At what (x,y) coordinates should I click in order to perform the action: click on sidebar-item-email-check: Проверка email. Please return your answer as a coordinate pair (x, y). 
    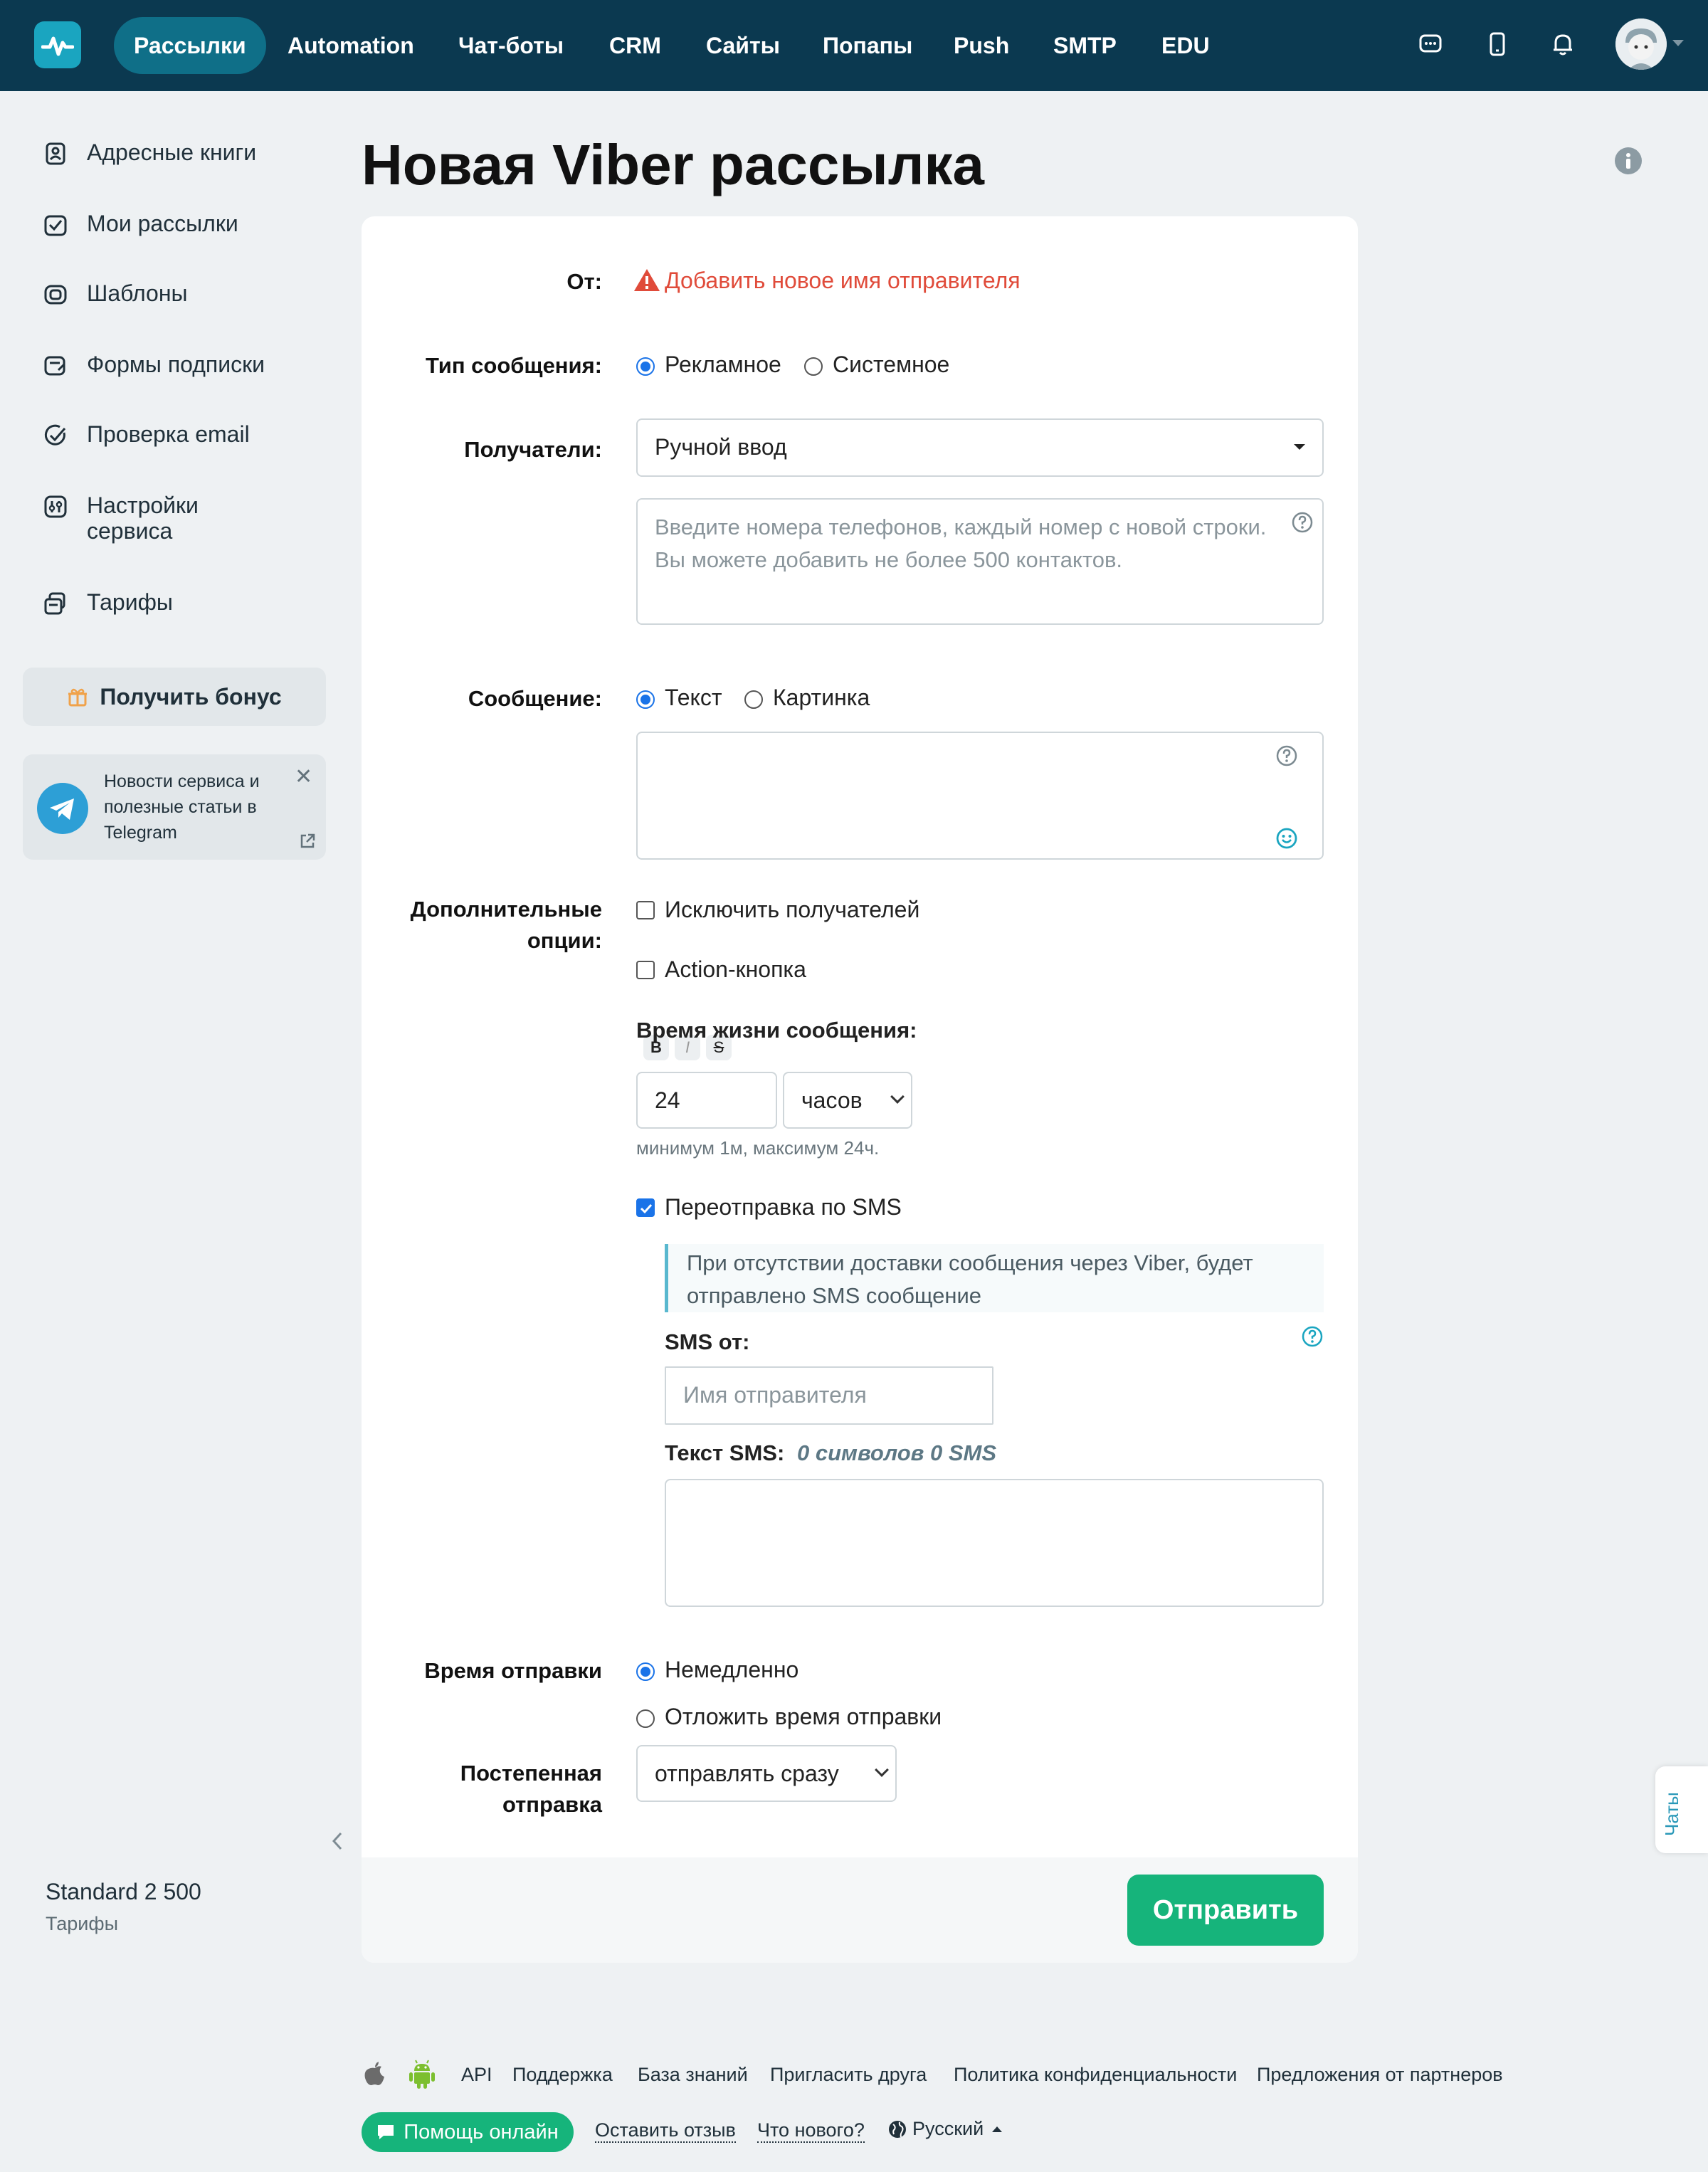
    Looking at the image, I should click on (146, 435).